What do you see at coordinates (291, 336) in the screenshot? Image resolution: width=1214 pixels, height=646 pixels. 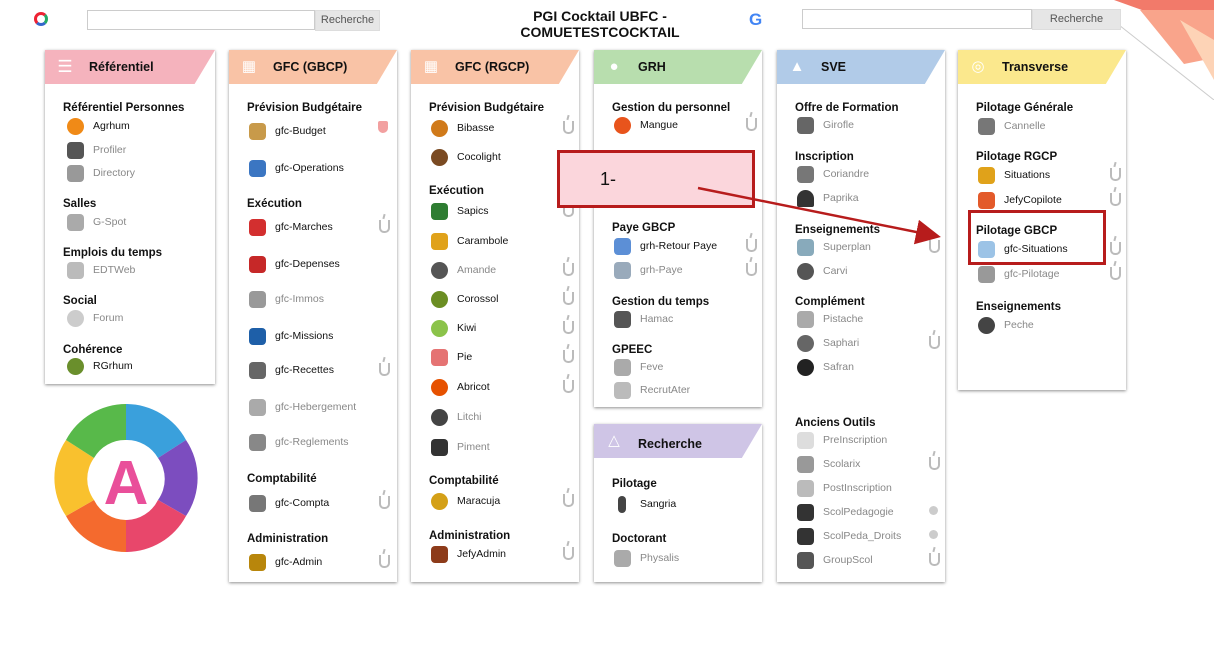 I see `app-gfc-missions: gfc-Missions` at bounding box center [291, 336].